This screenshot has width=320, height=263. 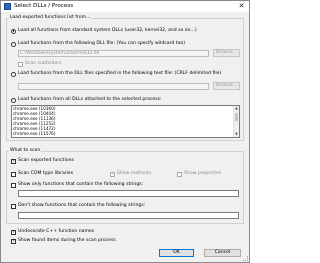 What do you see at coordinates (13, 232) in the screenshot?
I see `undecorate-checkbox: ✓` at bounding box center [13, 232].